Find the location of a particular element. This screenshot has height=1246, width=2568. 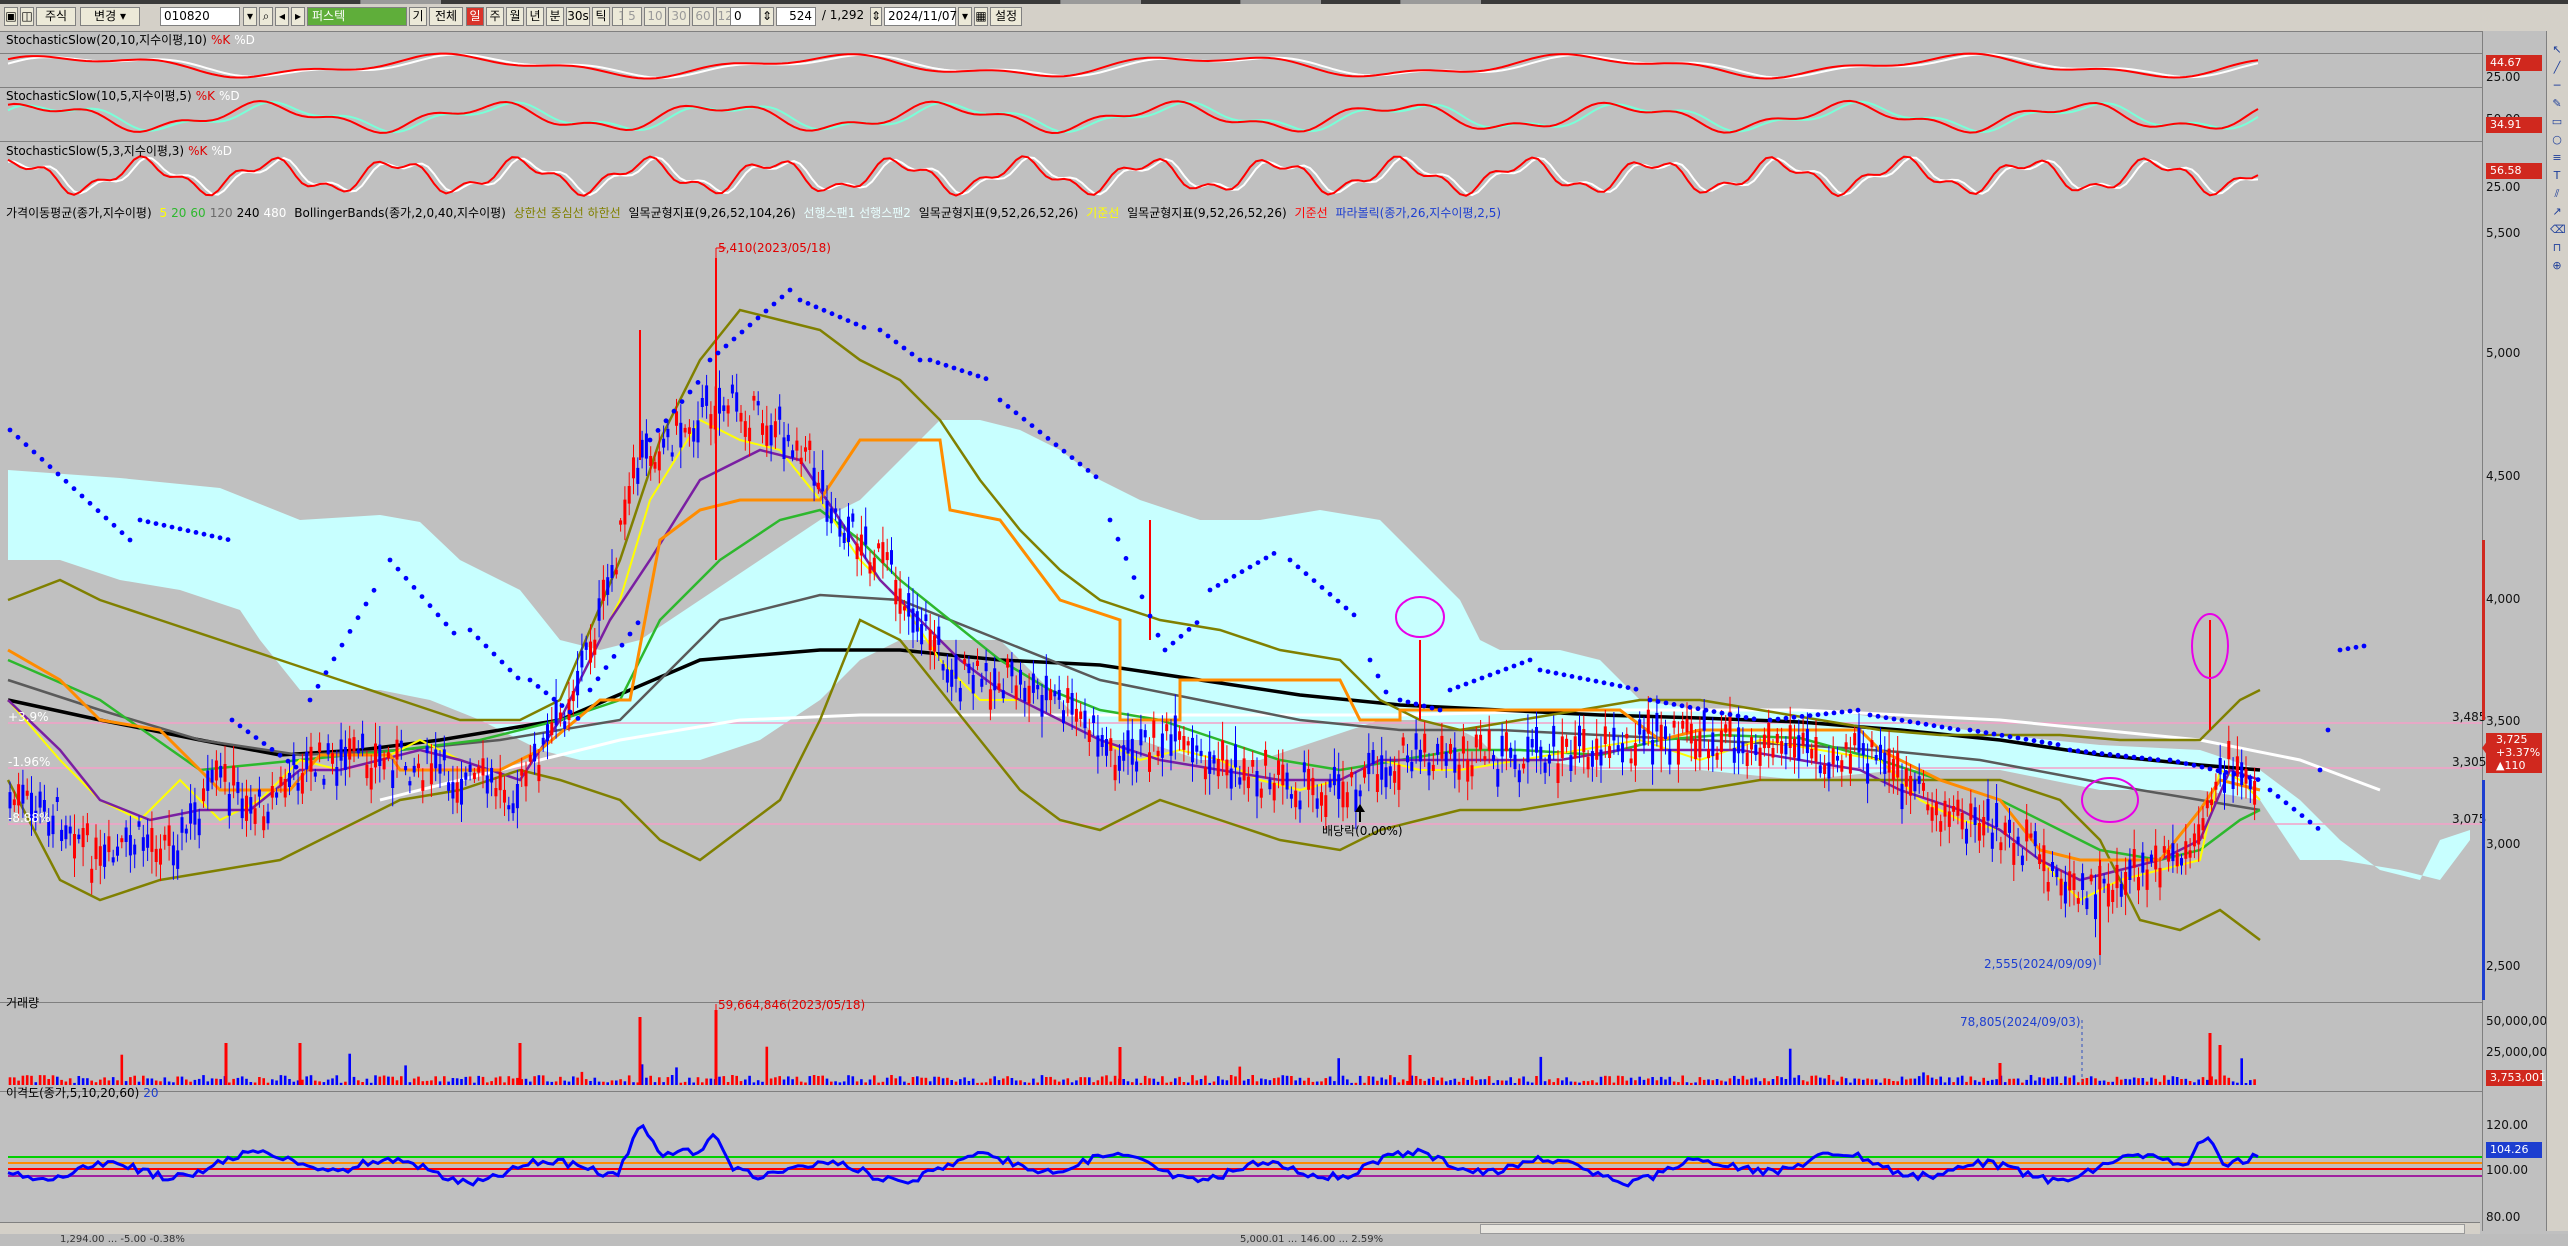

hline-tool-icon: ─ is located at coordinates (2557, 86).